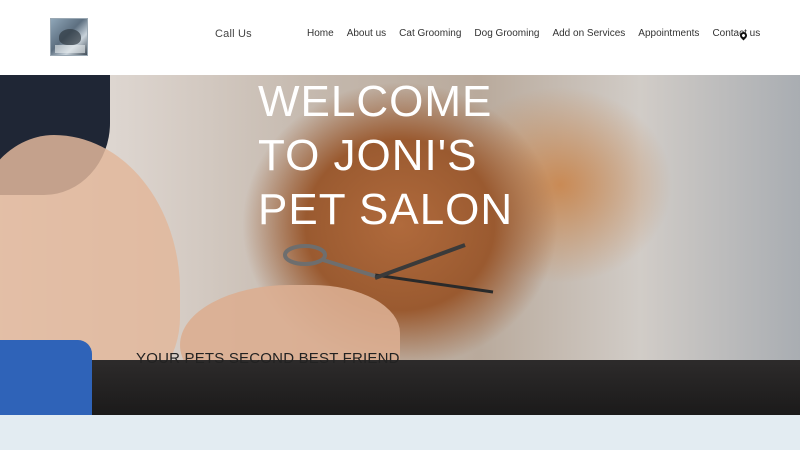 This screenshot has width=800, height=450. What do you see at coordinates (588, 33) in the screenshot?
I see `nav-add-on-services: Add on Services` at bounding box center [588, 33].